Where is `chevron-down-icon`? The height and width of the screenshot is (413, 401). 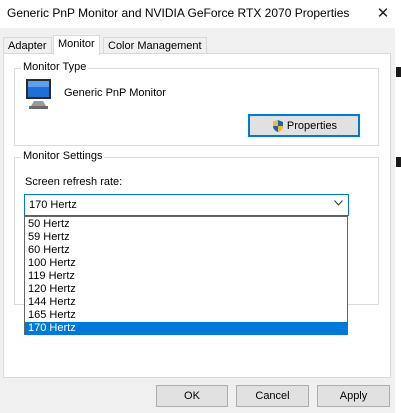 chevron-down-icon is located at coordinates (338, 203).